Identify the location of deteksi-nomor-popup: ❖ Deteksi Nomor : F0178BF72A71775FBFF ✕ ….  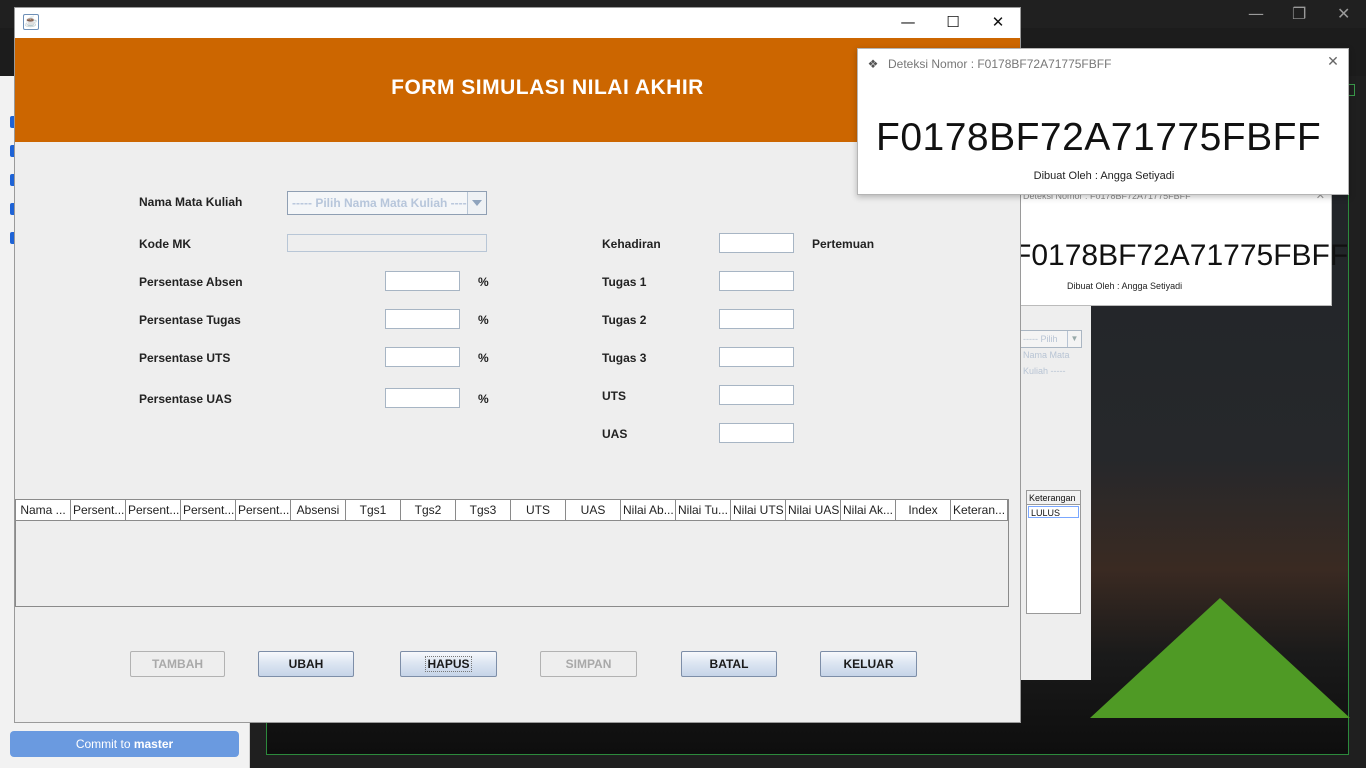
(1103, 121).